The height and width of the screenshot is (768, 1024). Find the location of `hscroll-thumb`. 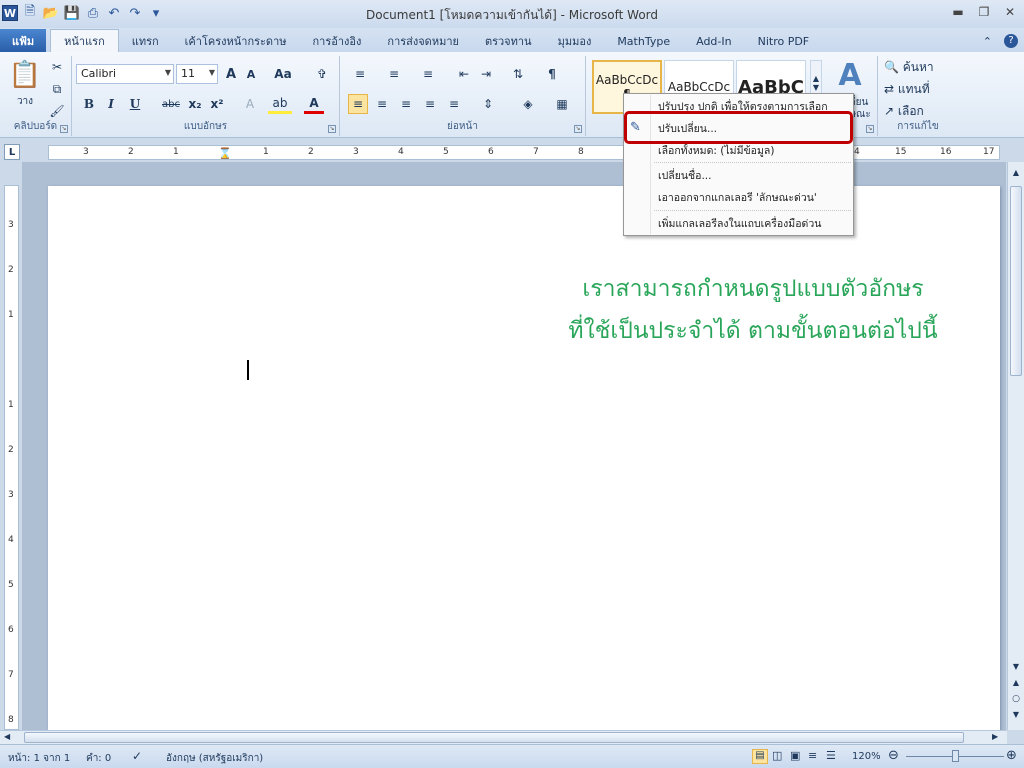

hscroll-thumb is located at coordinates (494, 737).